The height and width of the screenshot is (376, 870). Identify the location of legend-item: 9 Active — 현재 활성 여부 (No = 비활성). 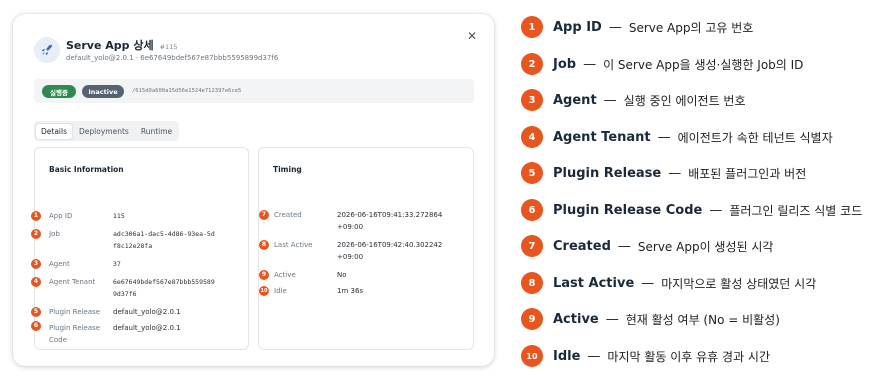
(650, 319).